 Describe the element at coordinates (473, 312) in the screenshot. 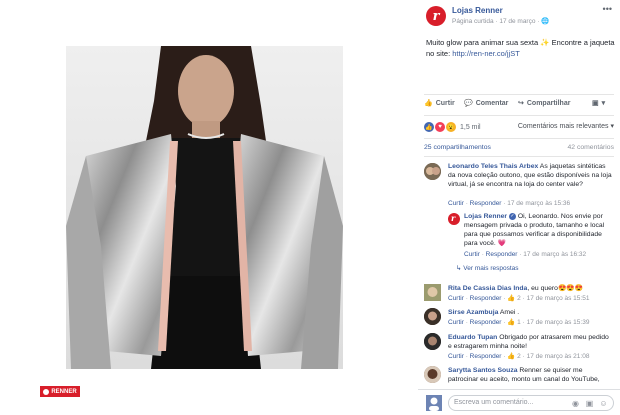

I see `comment-author: Sirse Azambuja` at that location.